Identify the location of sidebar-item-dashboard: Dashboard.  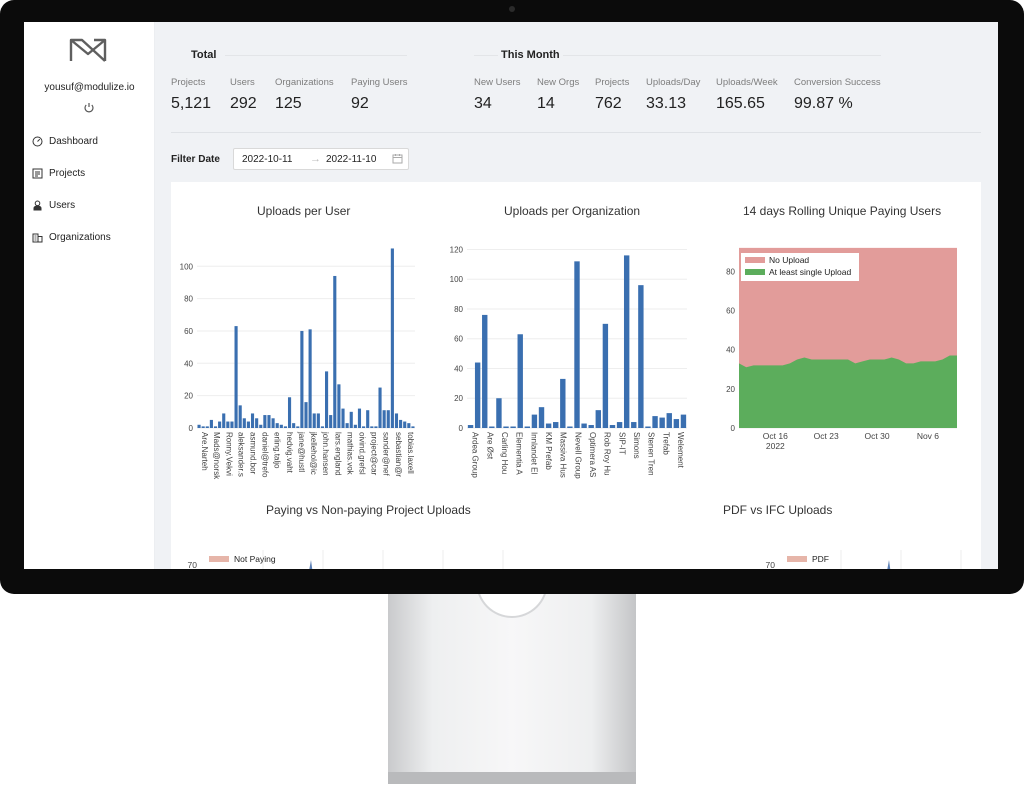
(65, 141).